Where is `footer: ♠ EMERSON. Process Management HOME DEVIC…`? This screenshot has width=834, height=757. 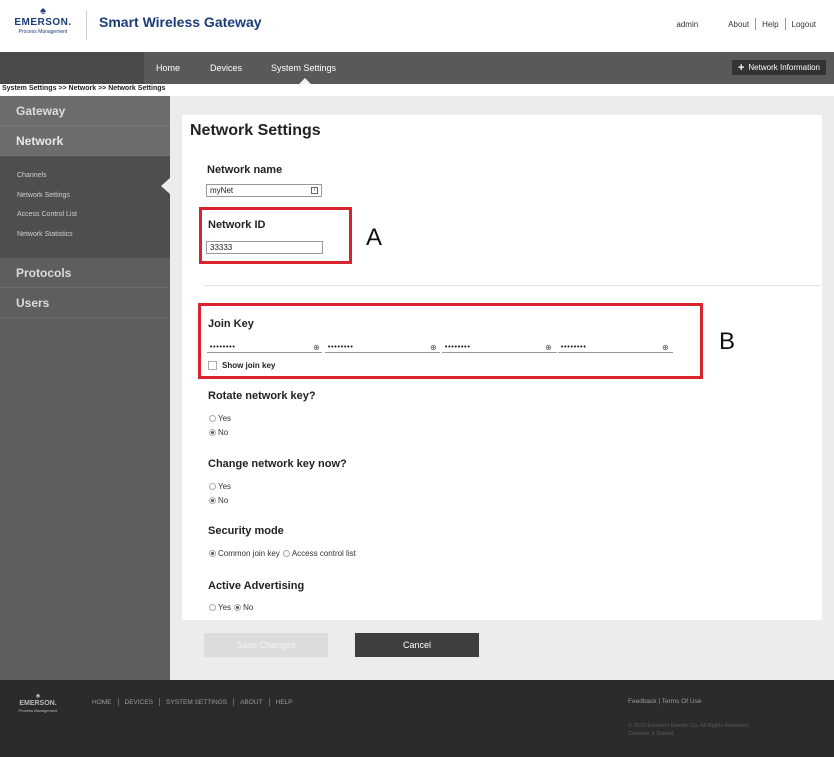
footer: ♠ EMERSON. Process Management HOME DEVIC… is located at coordinates (417, 718).